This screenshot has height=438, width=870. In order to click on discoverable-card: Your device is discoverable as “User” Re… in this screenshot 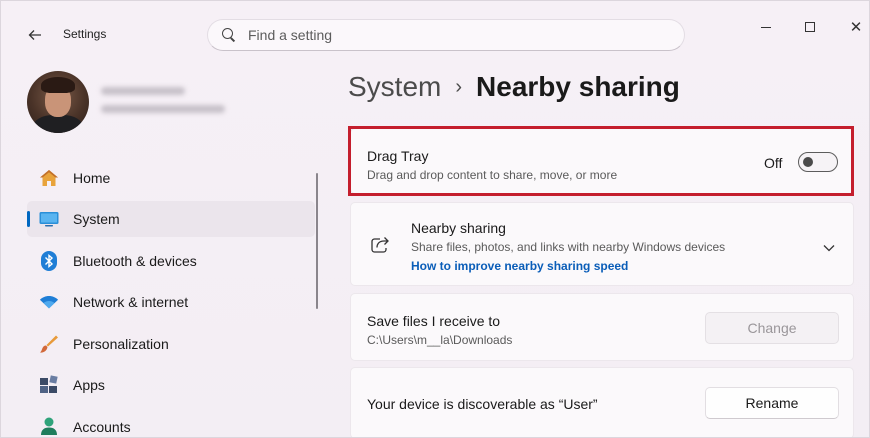, I will do `click(602, 402)`.